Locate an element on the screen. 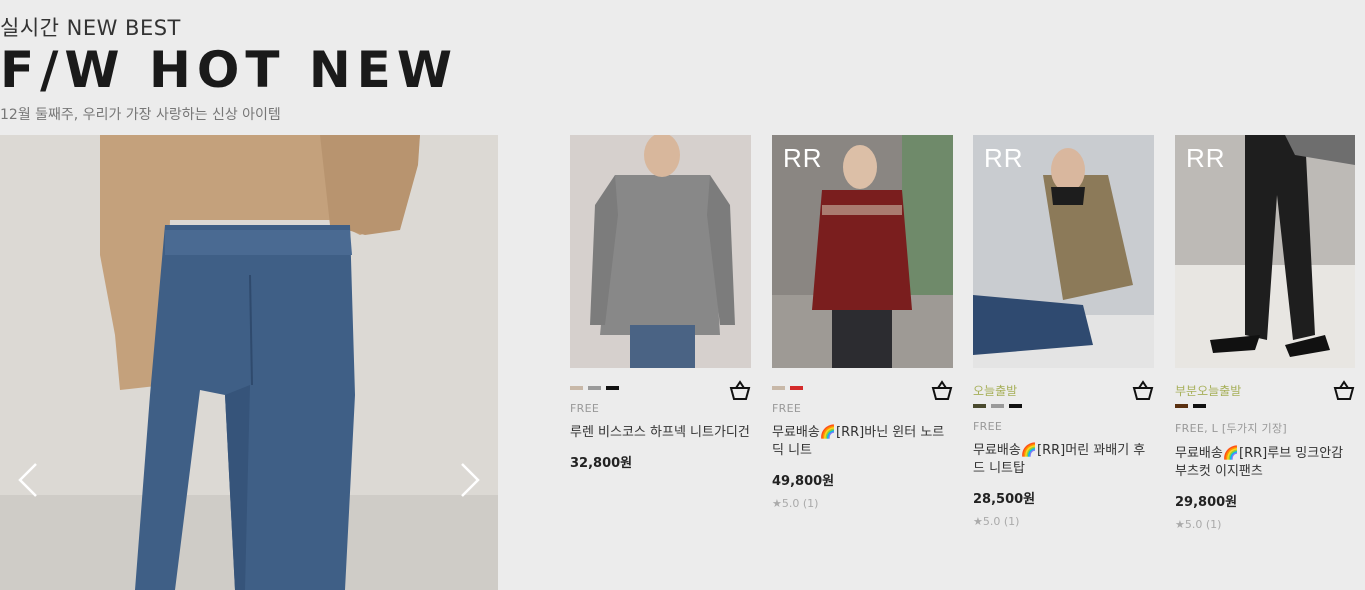 This screenshot has height=590, width=1365. product-badge: 부분오늘출발 is located at coordinates (1208, 391).